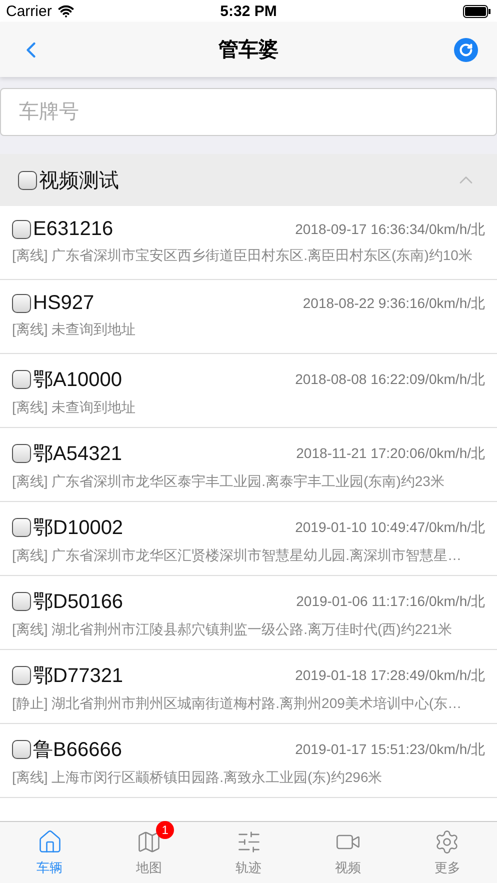  What do you see at coordinates (77, 454) in the screenshot?
I see `plate-number: 鄂A54321` at bounding box center [77, 454].